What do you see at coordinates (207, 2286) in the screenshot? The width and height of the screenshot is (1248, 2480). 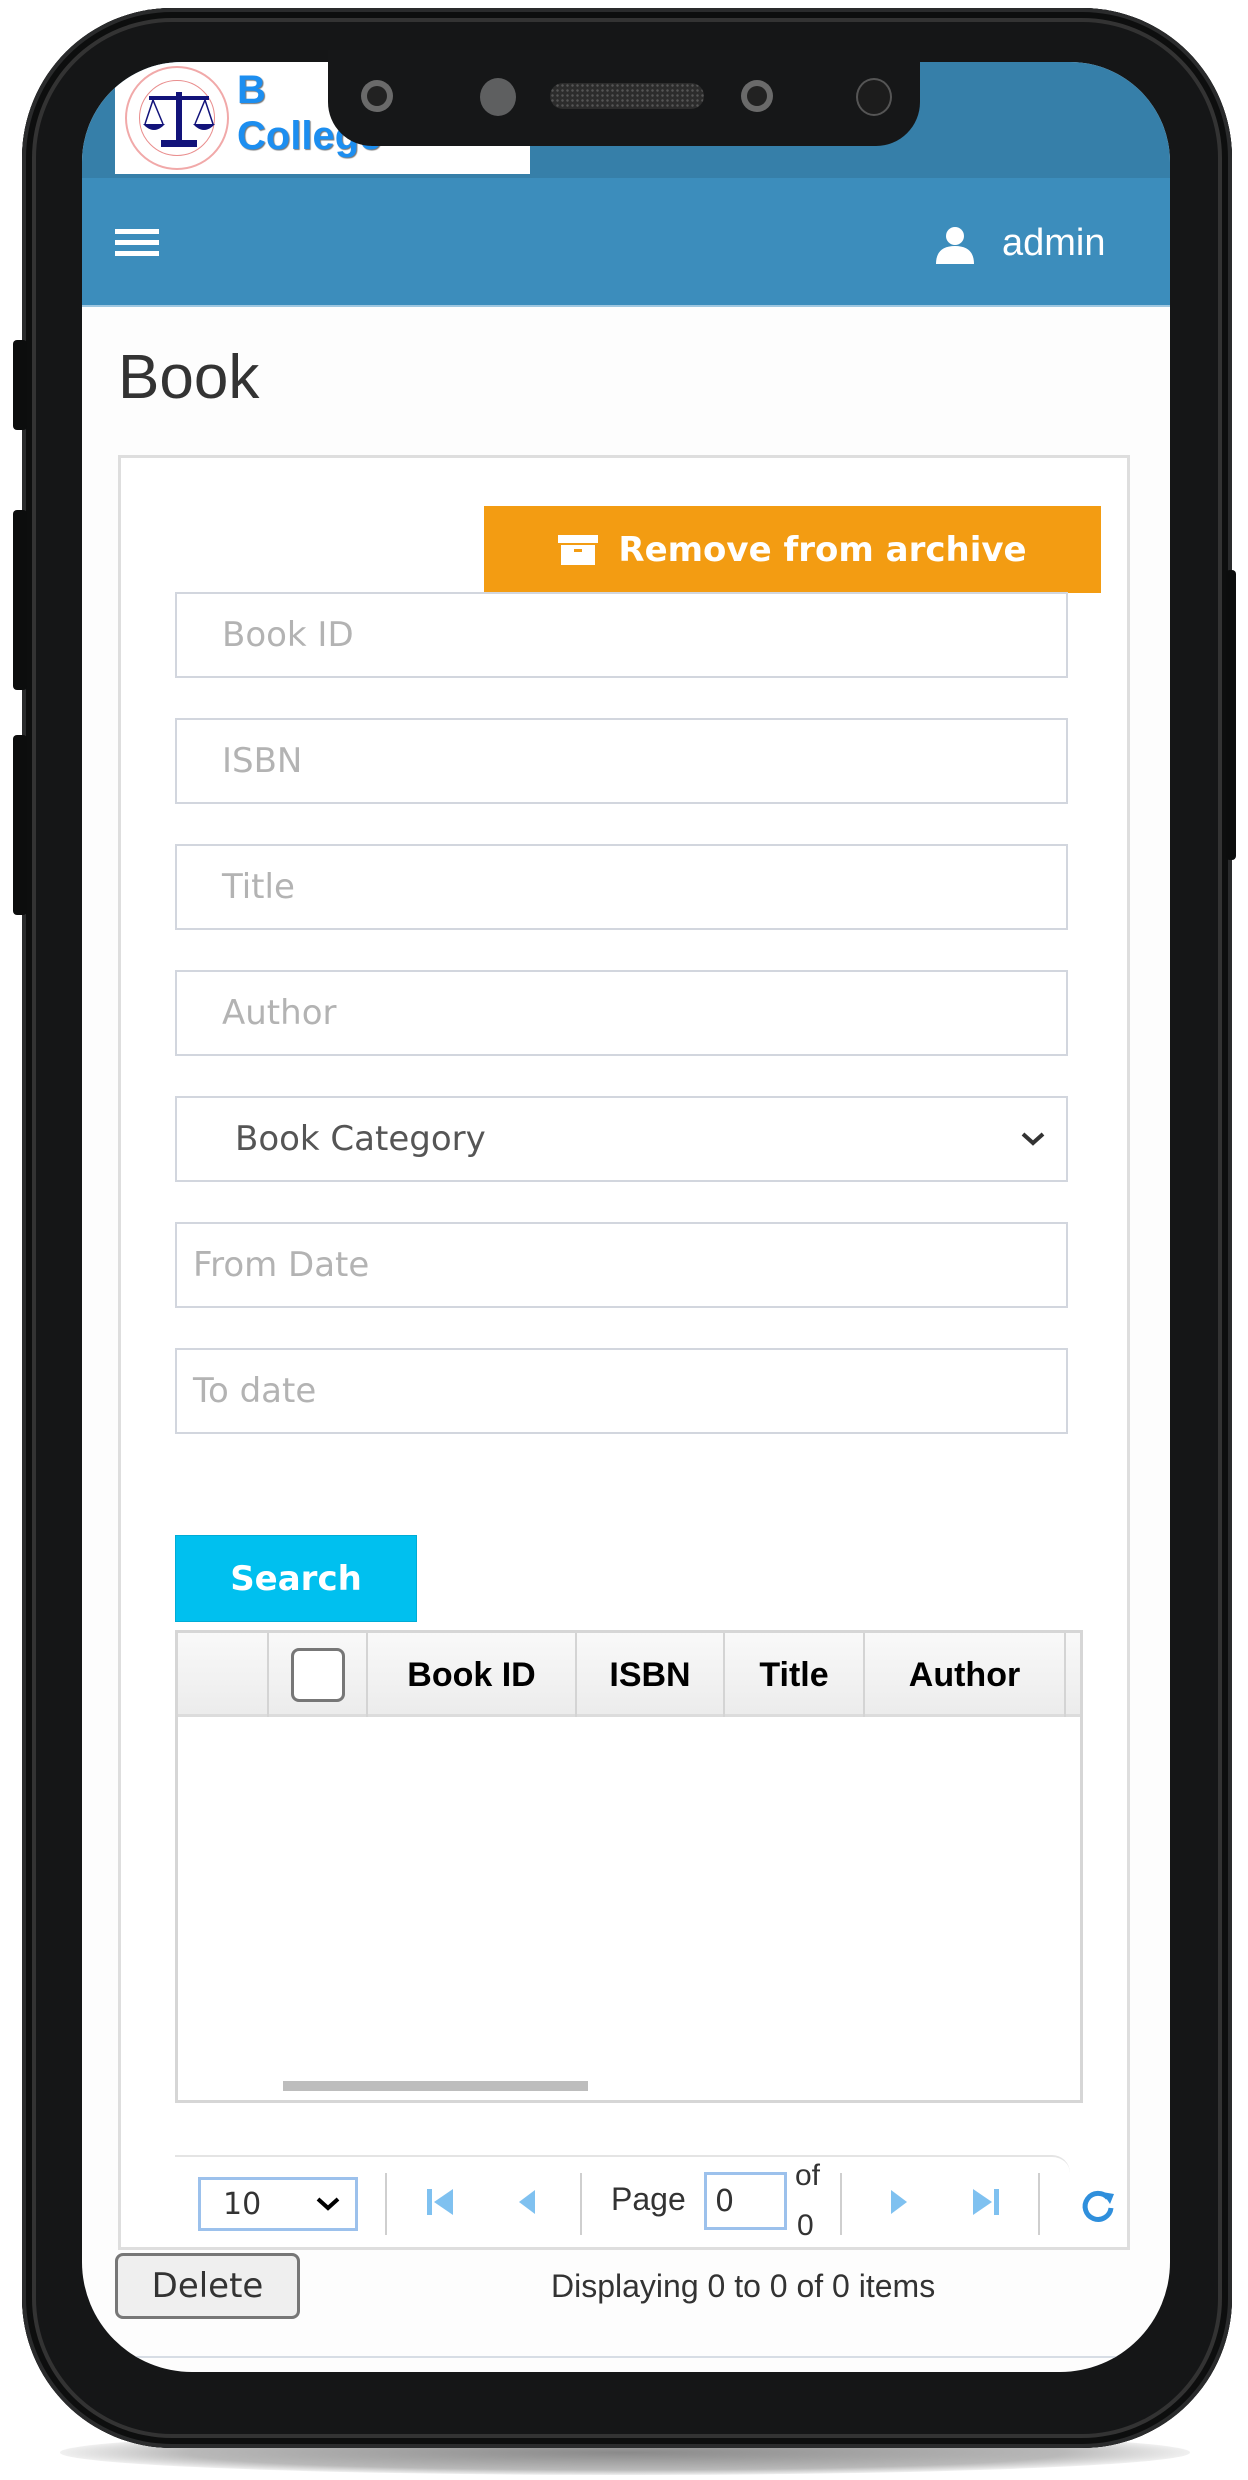 I see `delete-button: Delete` at bounding box center [207, 2286].